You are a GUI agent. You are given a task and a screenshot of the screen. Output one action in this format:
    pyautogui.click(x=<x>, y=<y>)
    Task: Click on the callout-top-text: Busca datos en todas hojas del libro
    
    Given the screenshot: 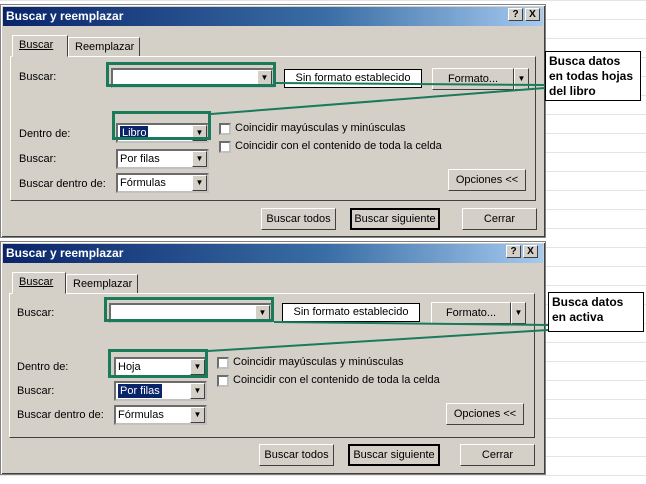 What is the action you would take?
    pyautogui.click(x=591, y=76)
    